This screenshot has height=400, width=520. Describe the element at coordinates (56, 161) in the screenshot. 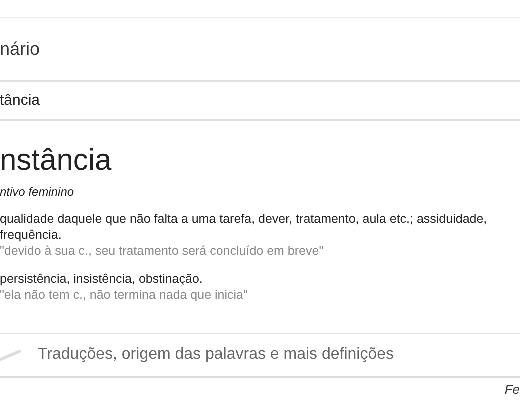

I see `headword: nstância` at that location.